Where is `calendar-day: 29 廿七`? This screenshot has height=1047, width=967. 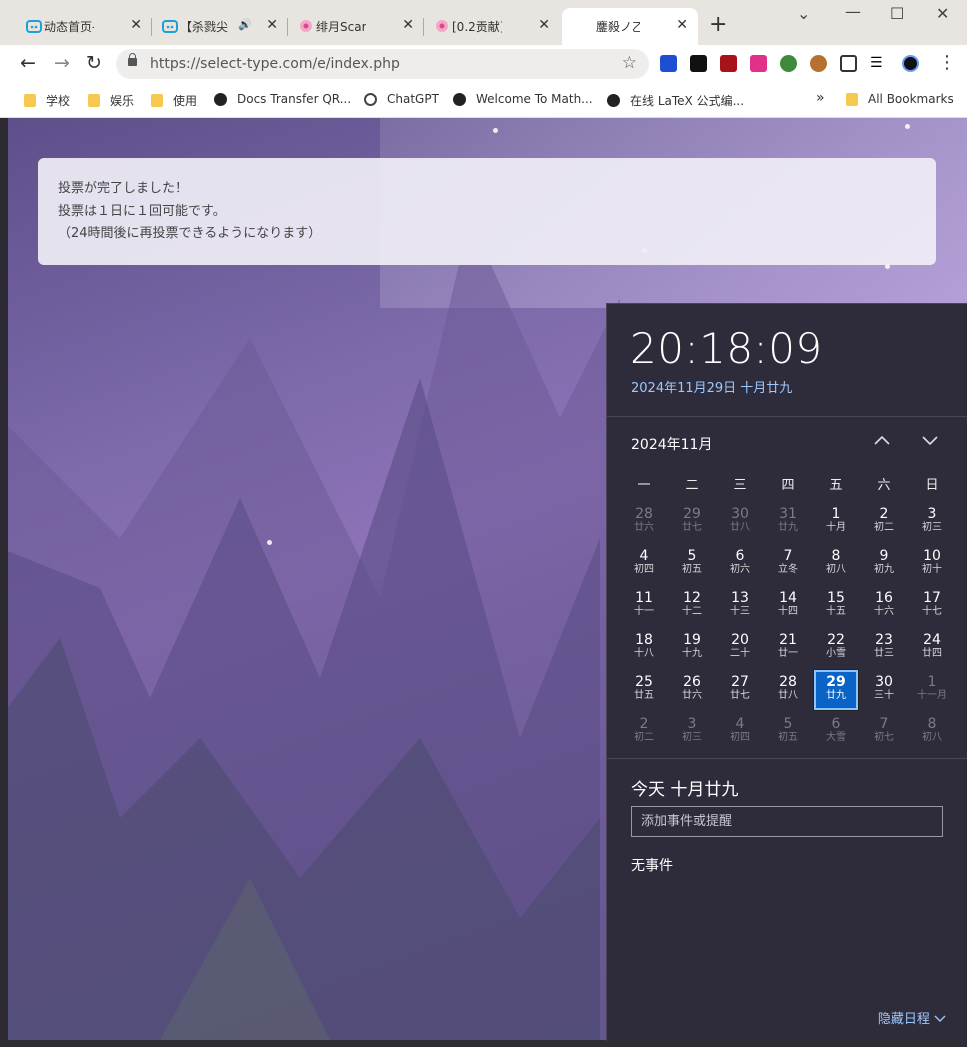 calendar-day: 29 廿七 is located at coordinates (692, 522).